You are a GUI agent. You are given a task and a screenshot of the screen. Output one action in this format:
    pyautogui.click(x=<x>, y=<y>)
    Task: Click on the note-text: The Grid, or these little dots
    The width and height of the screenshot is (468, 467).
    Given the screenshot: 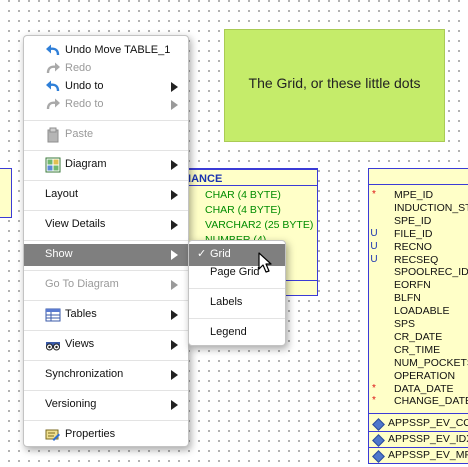 What is the action you would take?
    pyautogui.click(x=334, y=83)
    